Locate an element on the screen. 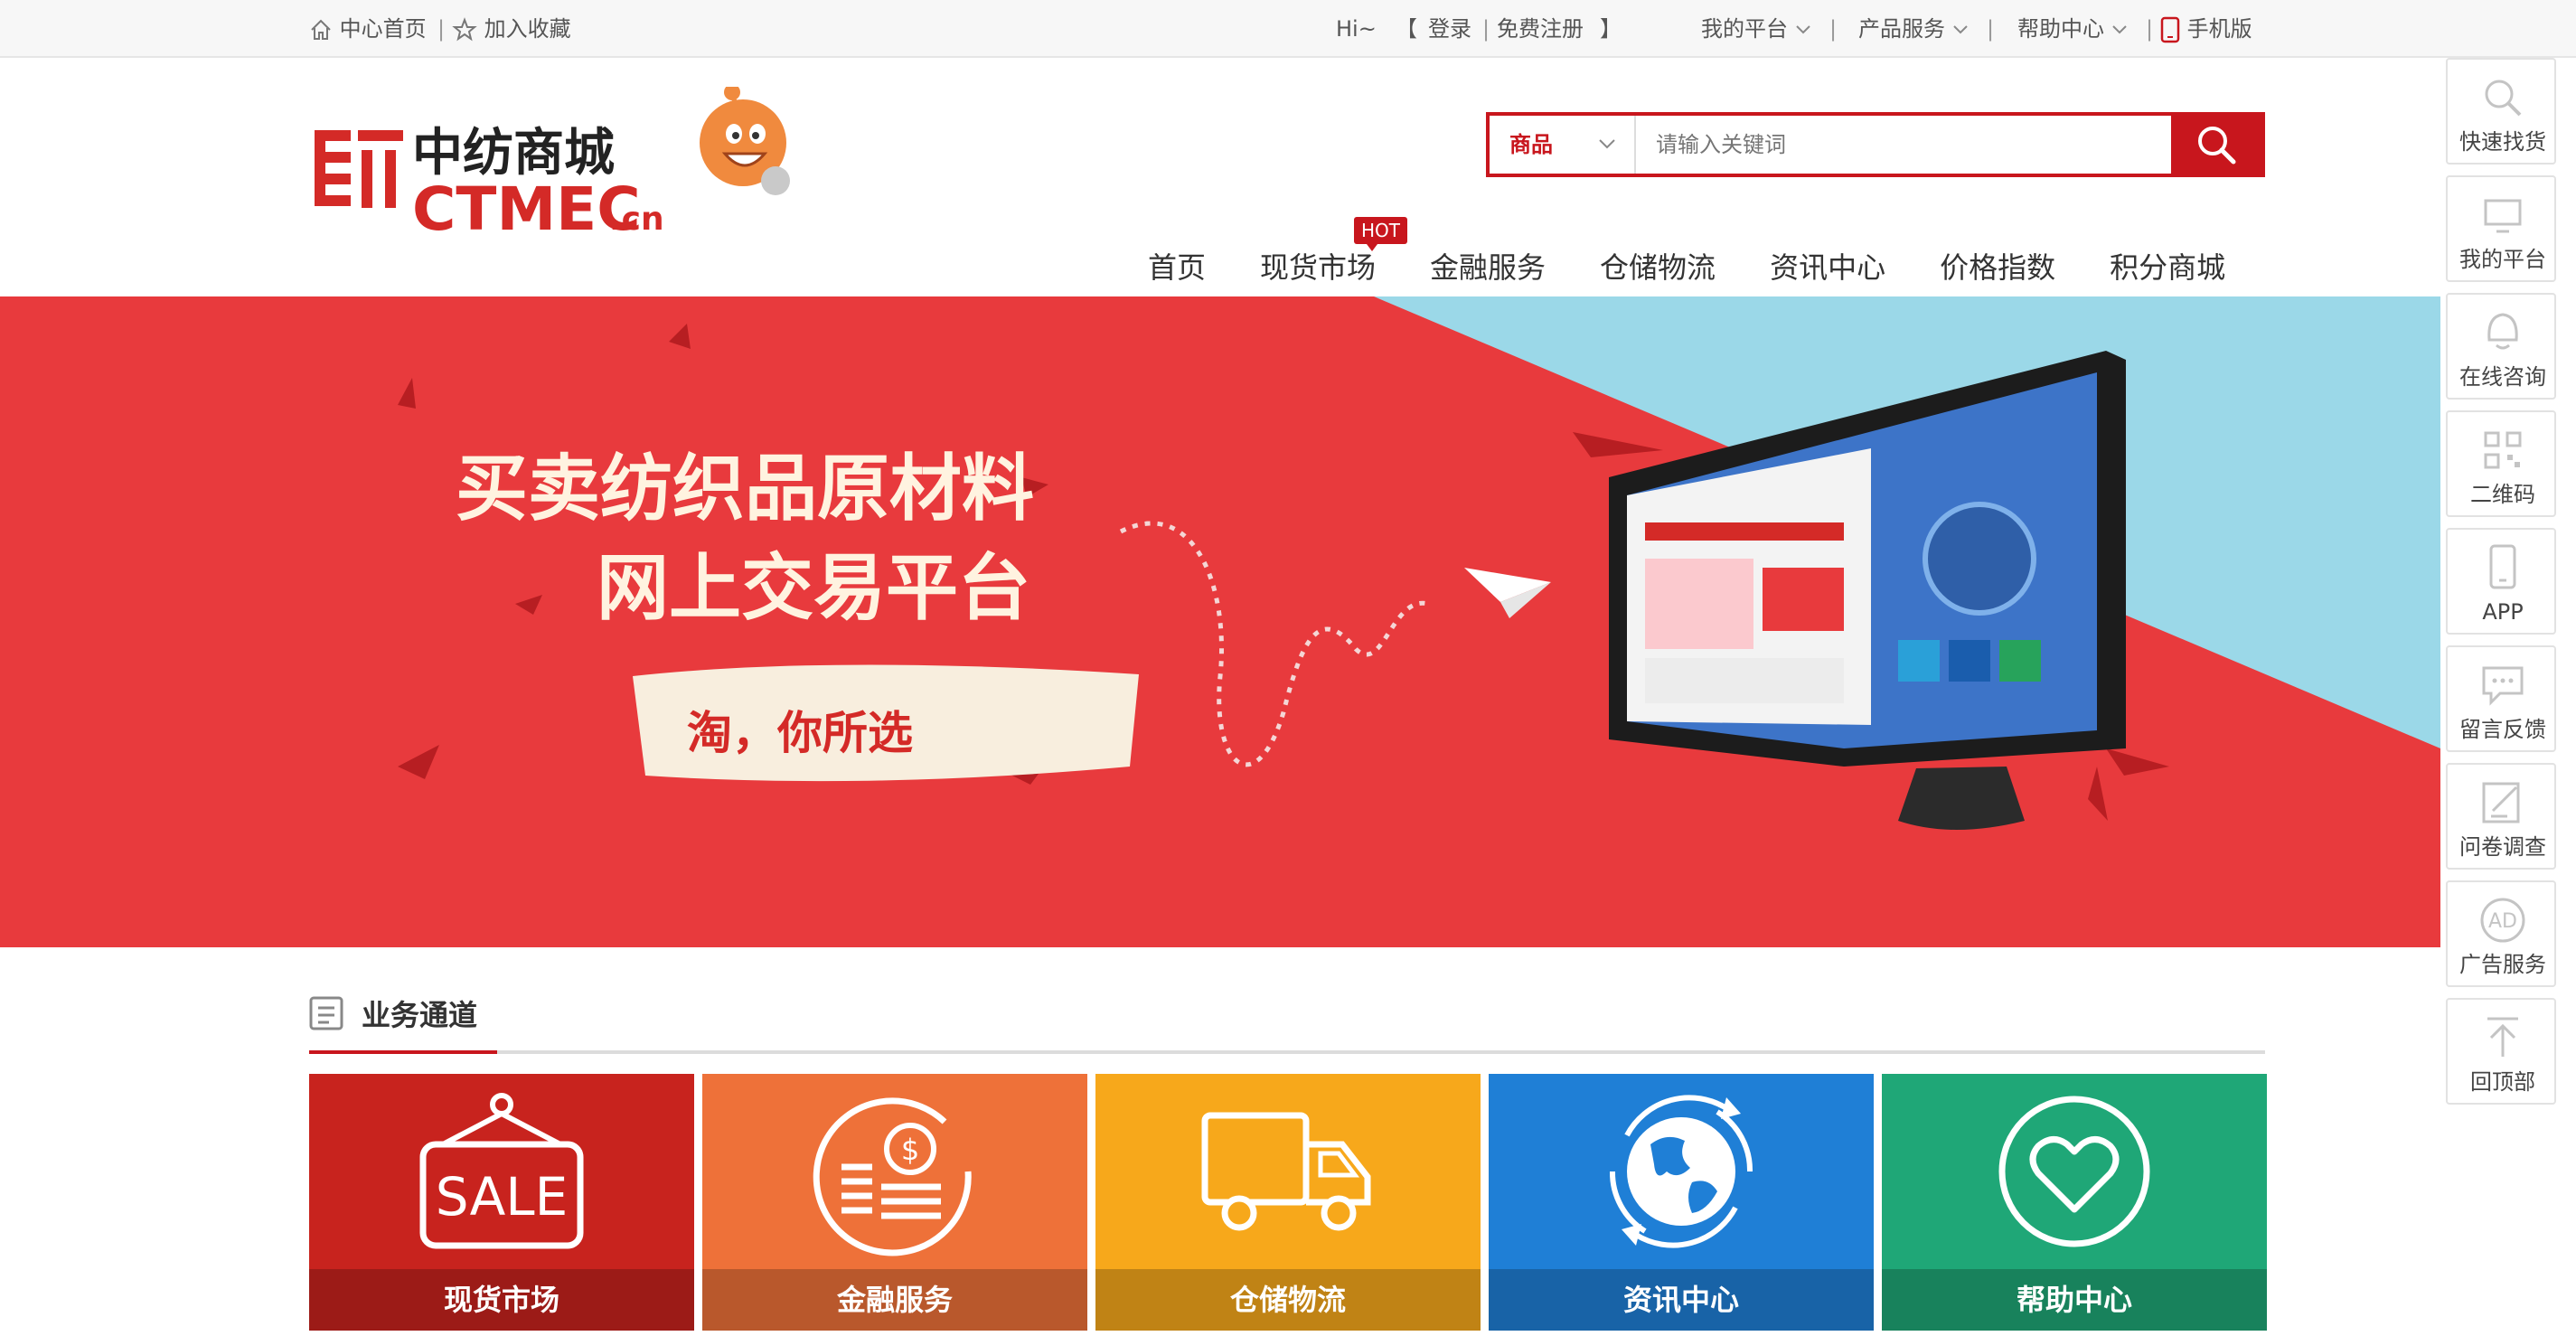  monitor-icon is located at coordinates (2503, 216).